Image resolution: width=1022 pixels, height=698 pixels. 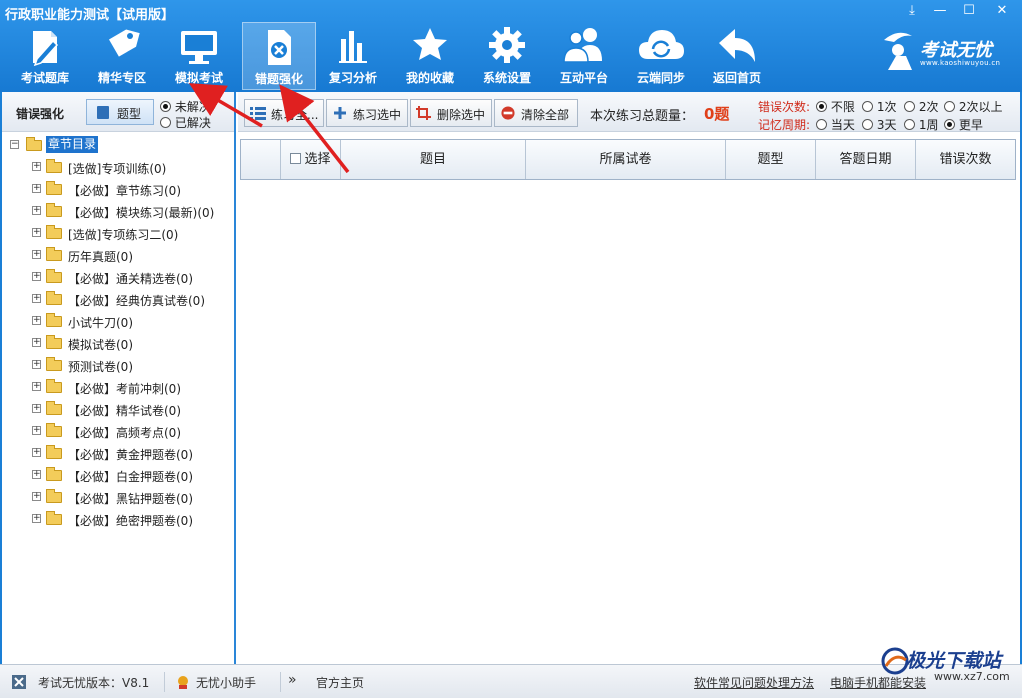 I want to click on left-panel-title: 错误强化, so click(x=40, y=114).